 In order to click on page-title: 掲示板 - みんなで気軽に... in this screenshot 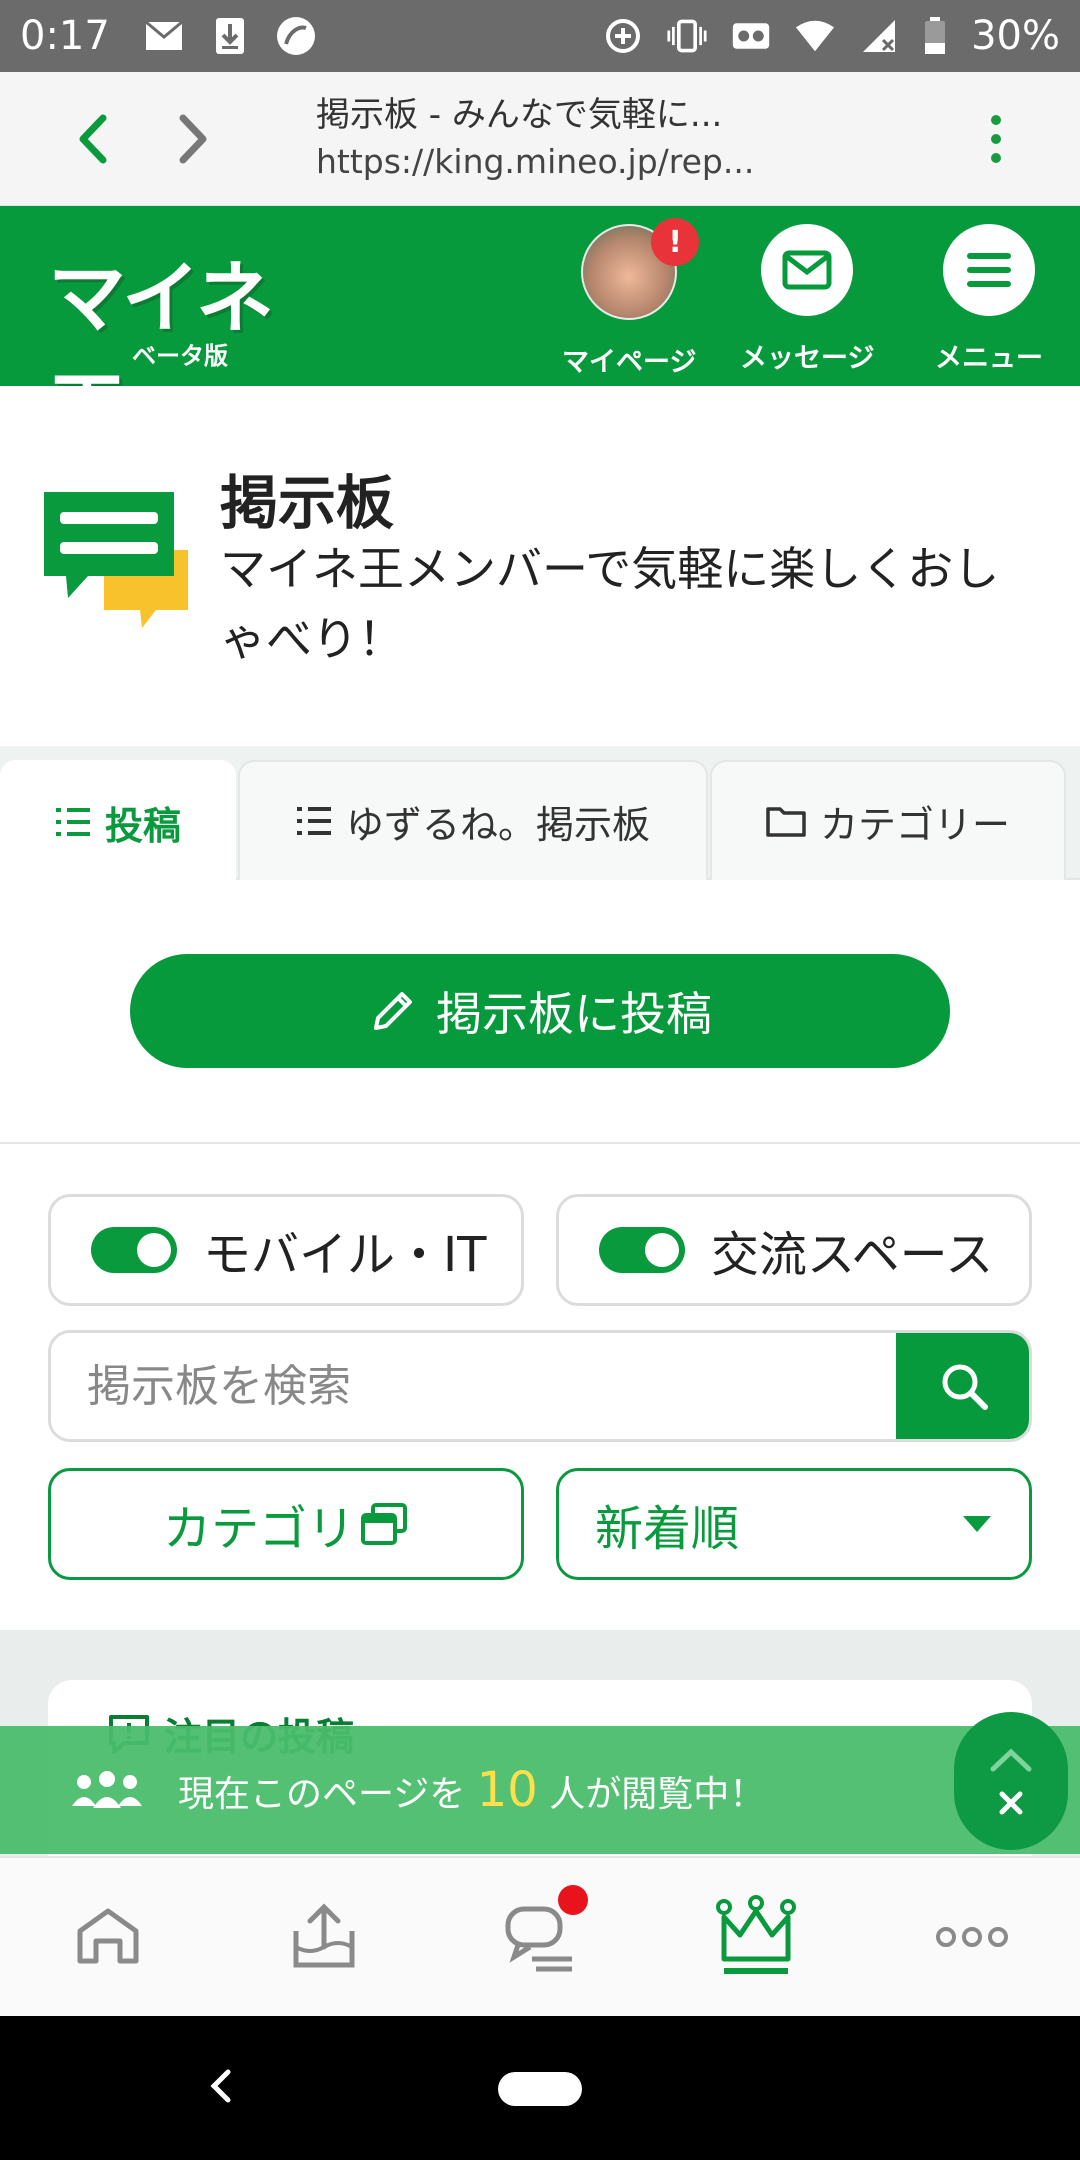, I will do `click(519, 115)`.